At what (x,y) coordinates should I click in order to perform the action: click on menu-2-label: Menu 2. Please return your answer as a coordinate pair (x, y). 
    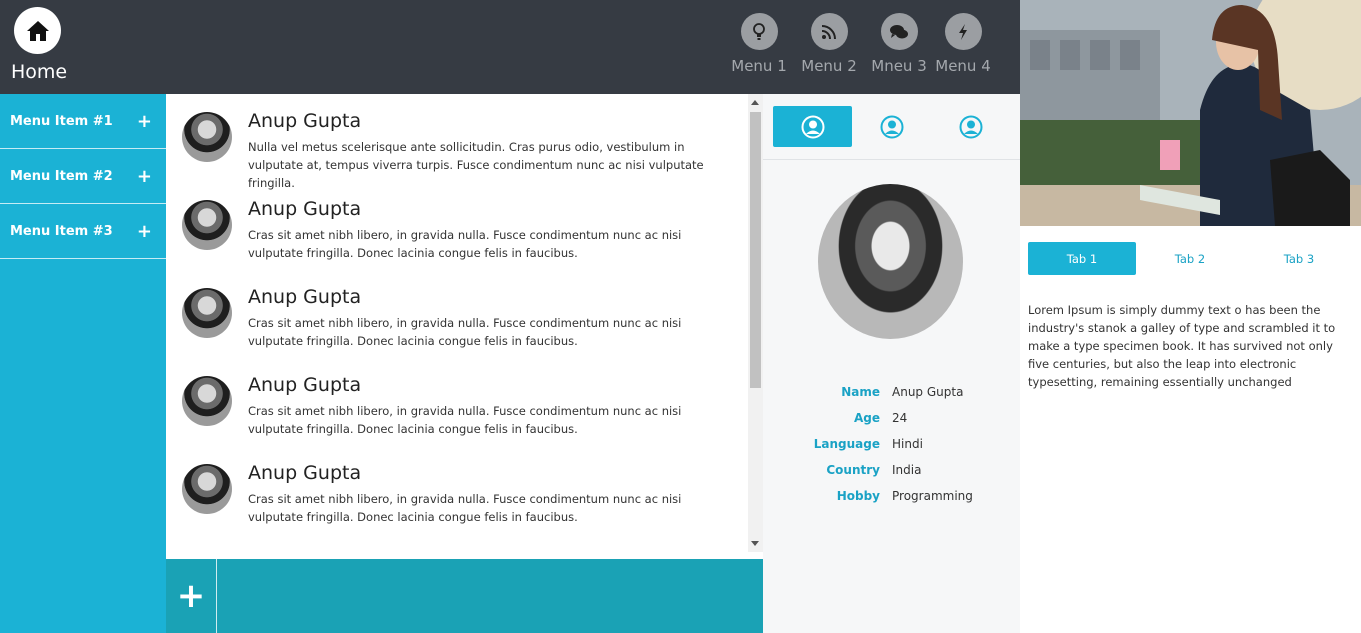
    Looking at the image, I should click on (829, 66).